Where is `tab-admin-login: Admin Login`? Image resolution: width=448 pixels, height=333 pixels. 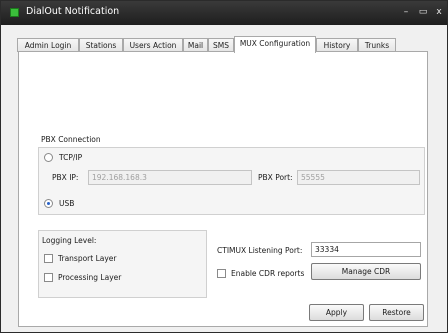 tab-admin-login: Admin Login is located at coordinates (48, 45).